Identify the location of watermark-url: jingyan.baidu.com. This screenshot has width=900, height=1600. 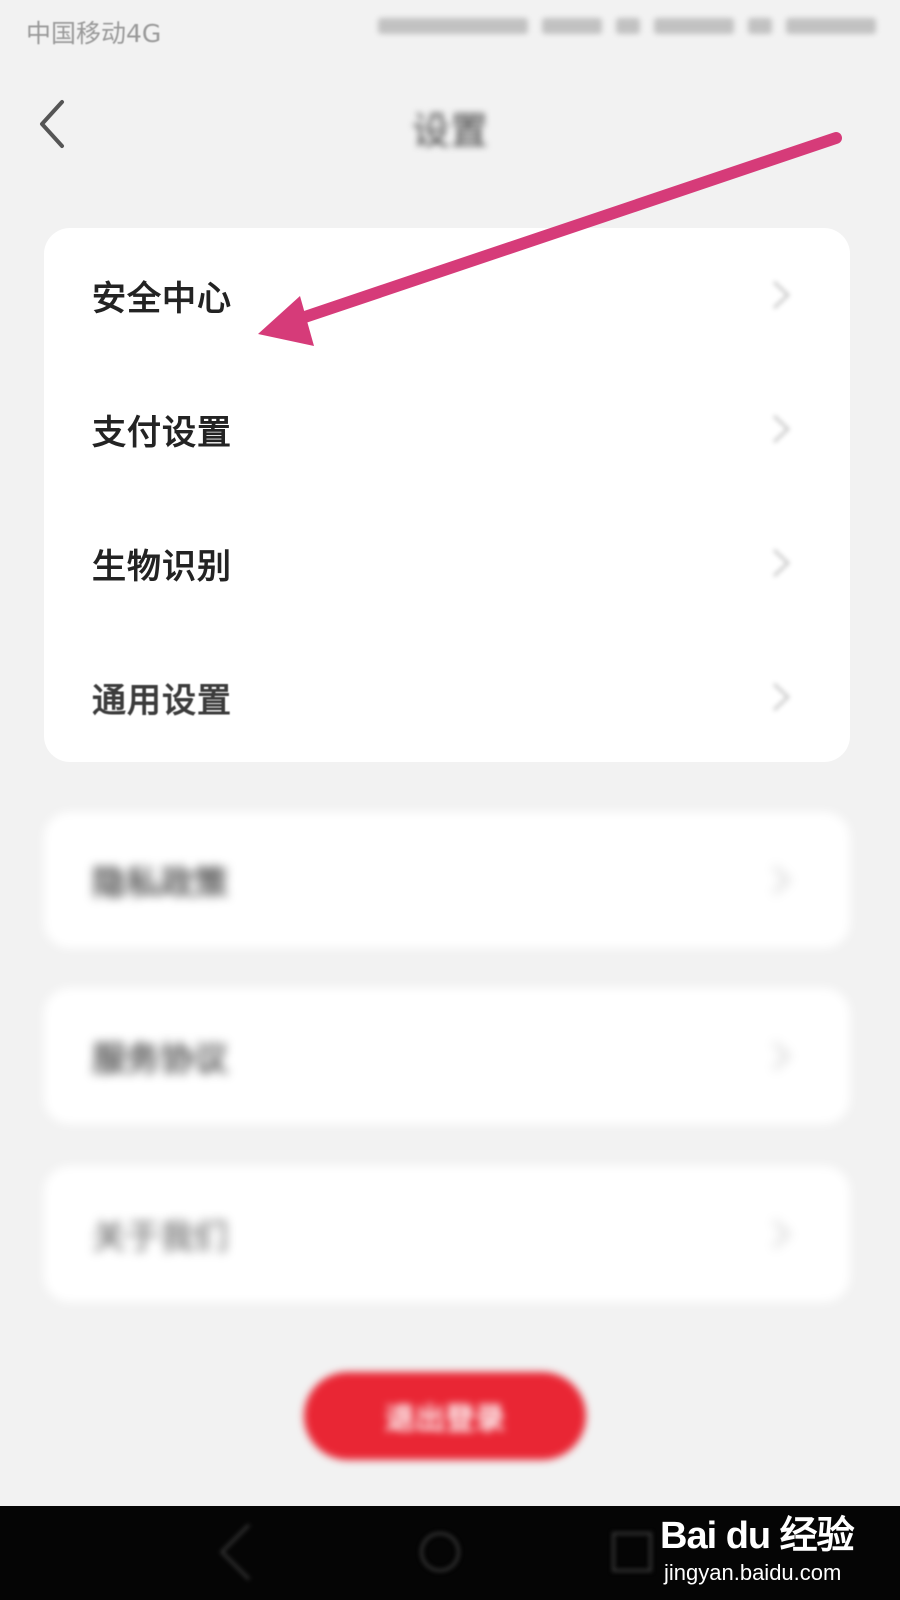
(753, 1572).